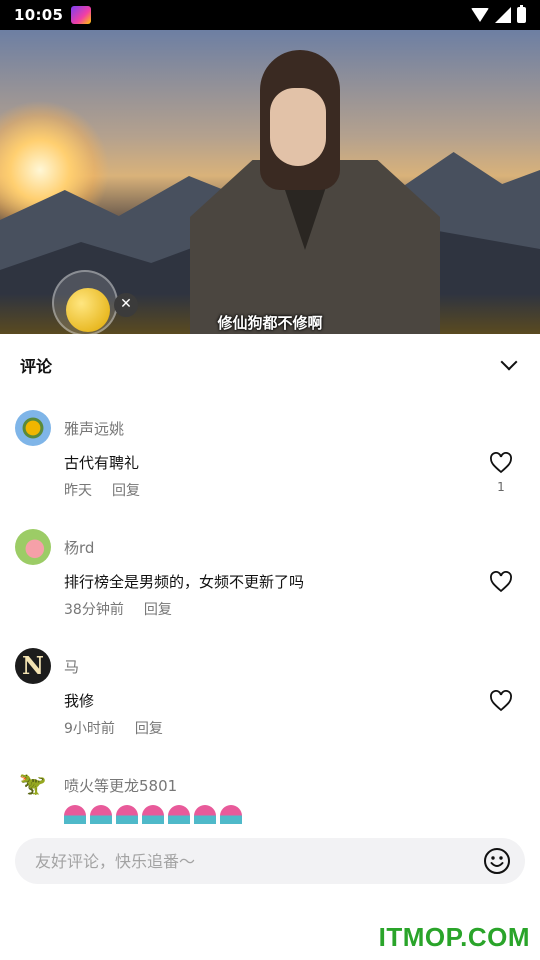  I want to click on like-button: 1, so click(501, 473).